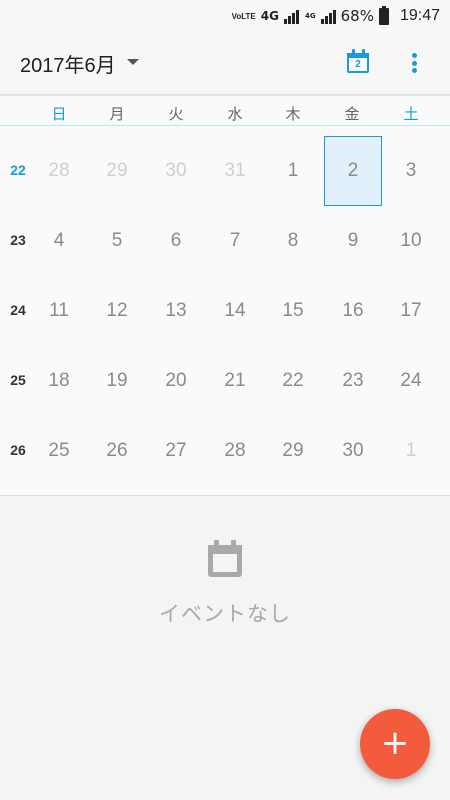 The image size is (450, 800). I want to click on weekday-tue: 火, so click(176, 114).